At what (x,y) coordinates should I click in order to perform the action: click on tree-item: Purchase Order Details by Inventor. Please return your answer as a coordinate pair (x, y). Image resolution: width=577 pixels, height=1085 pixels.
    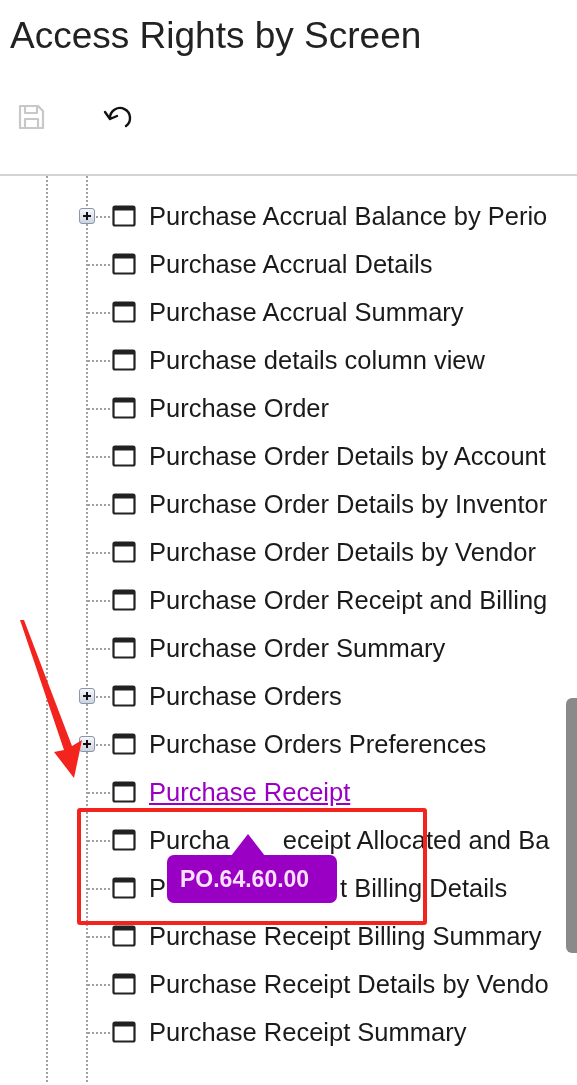
    Looking at the image, I should click on (348, 504).